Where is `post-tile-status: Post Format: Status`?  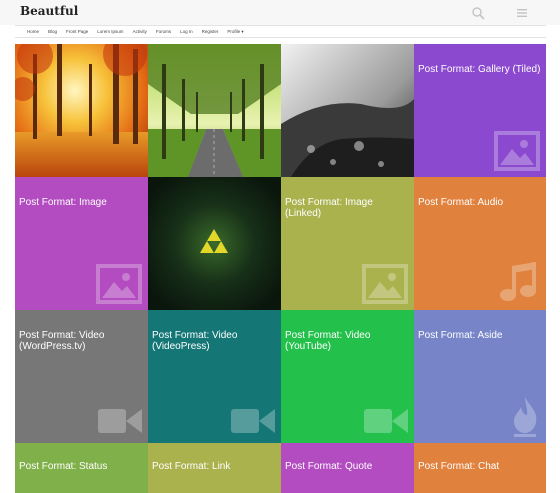 post-tile-status: Post Format: Status is located at coordinates (81, 468).